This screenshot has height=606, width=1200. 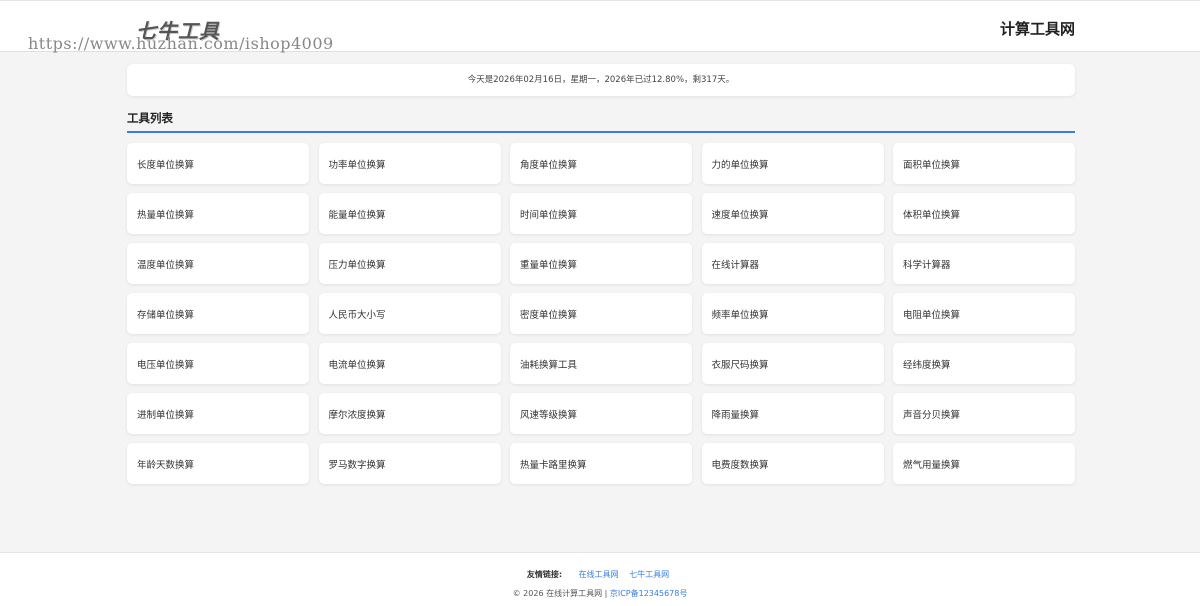 What do you see at coordinates (601, 463) in the screenshot?
I see `tool-card: 热量卡路里换算` at bounding box center [601, 463].